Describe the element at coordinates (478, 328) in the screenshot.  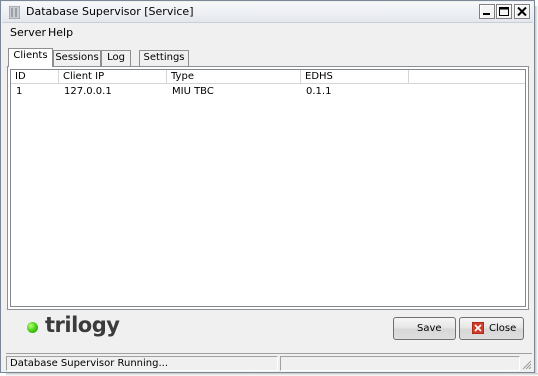
I see `close-x-icon` at that location.